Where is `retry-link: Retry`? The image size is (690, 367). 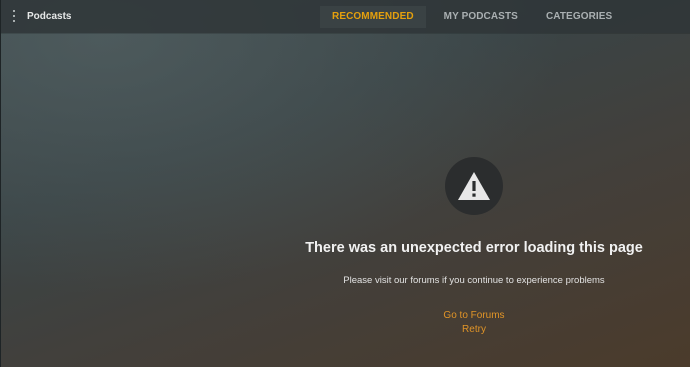 retry-link: Retry is located at coordinates (473, 330).